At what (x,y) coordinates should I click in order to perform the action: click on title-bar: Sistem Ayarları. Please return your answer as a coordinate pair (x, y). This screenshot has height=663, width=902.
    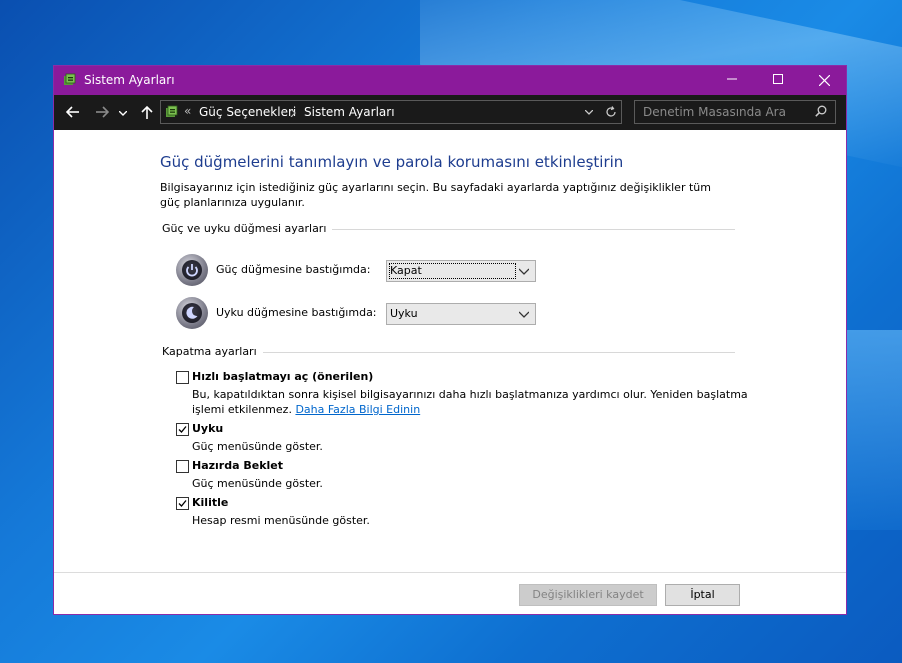
    Looking at the image, I should click on (450, 80).